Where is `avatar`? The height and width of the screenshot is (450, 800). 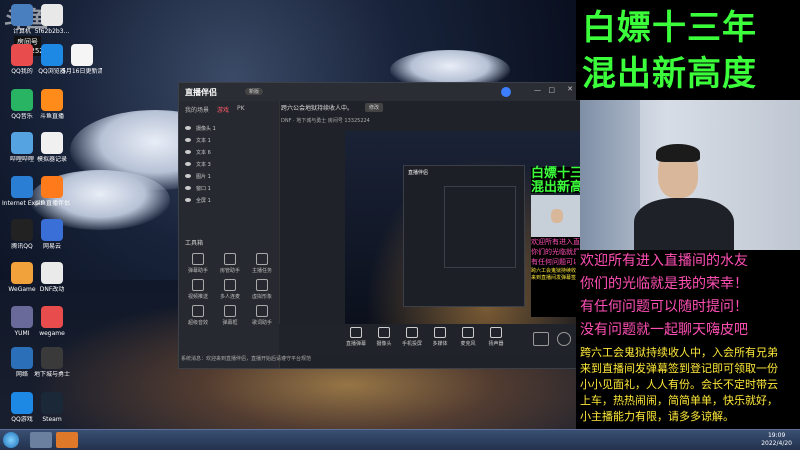
avatar is located at coordinates (506, 92).